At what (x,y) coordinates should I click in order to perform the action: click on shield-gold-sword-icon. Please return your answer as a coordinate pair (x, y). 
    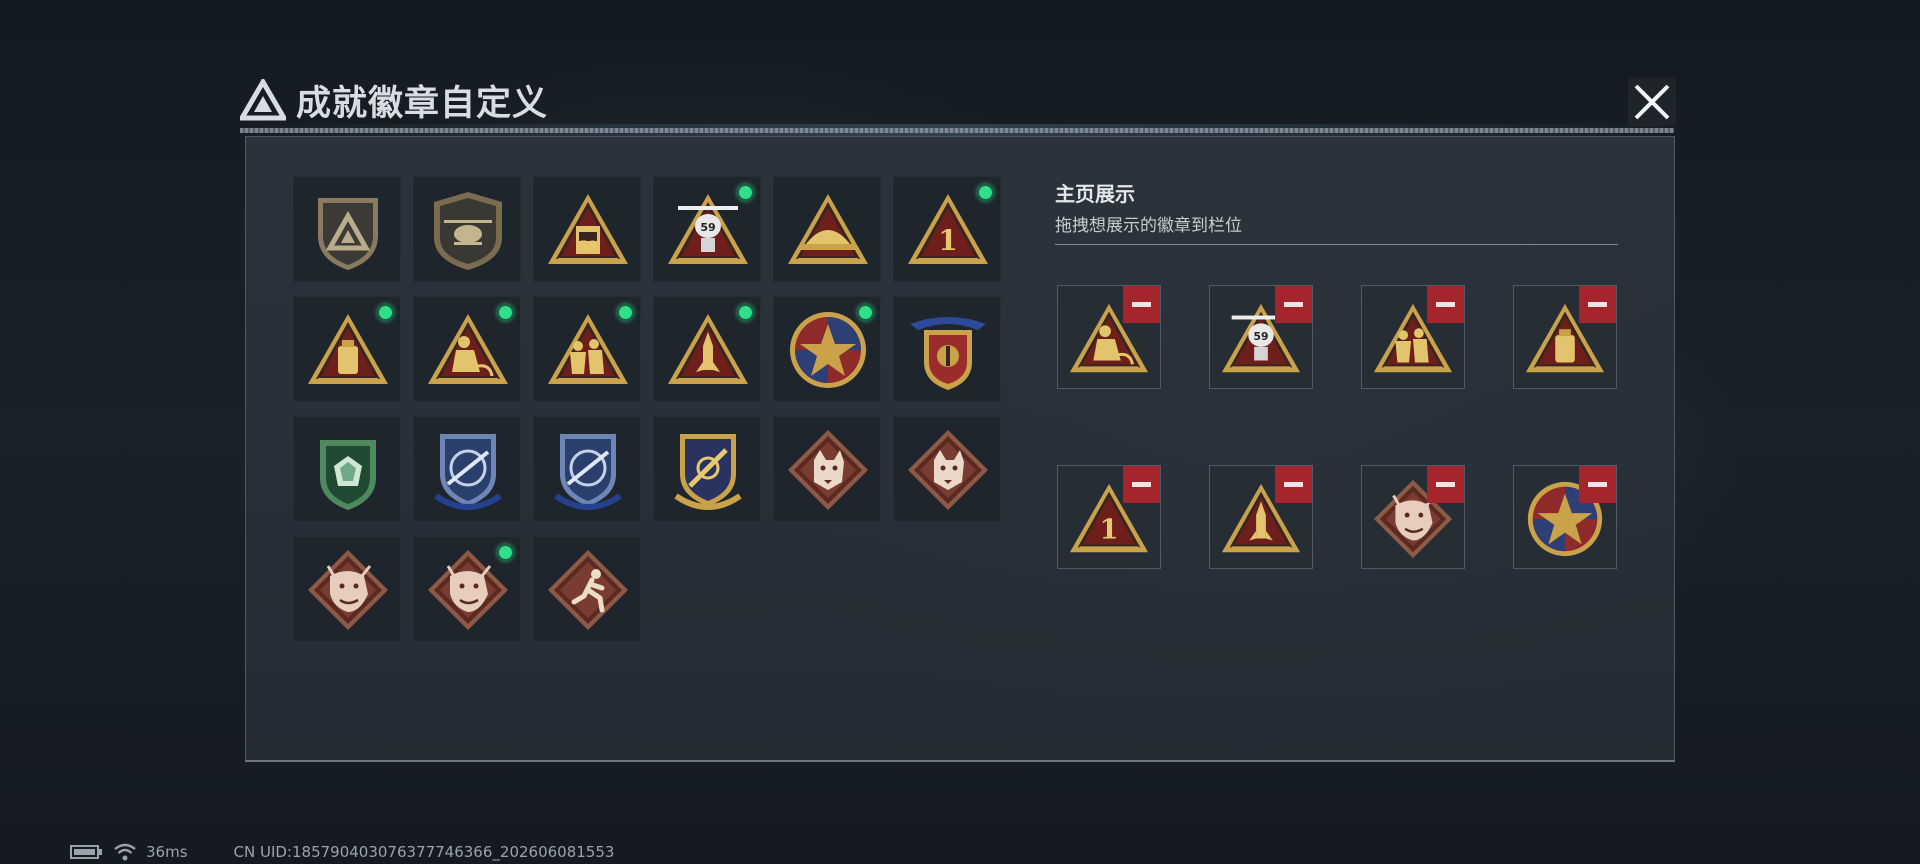
    Looking at the image, I should click on (708, 472).